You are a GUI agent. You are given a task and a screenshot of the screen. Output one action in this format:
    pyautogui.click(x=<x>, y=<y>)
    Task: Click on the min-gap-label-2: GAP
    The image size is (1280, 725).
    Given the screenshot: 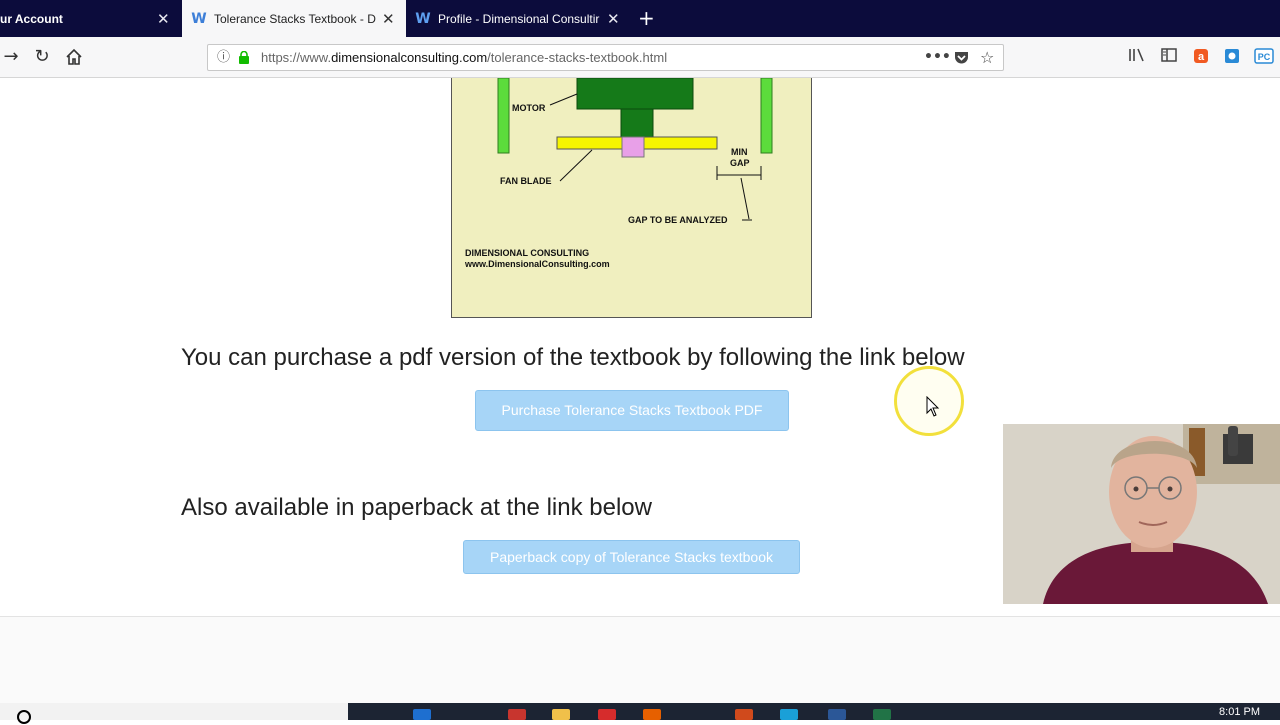 What is the action you would take?
    pyautogui.click(x=740, y=163)
    